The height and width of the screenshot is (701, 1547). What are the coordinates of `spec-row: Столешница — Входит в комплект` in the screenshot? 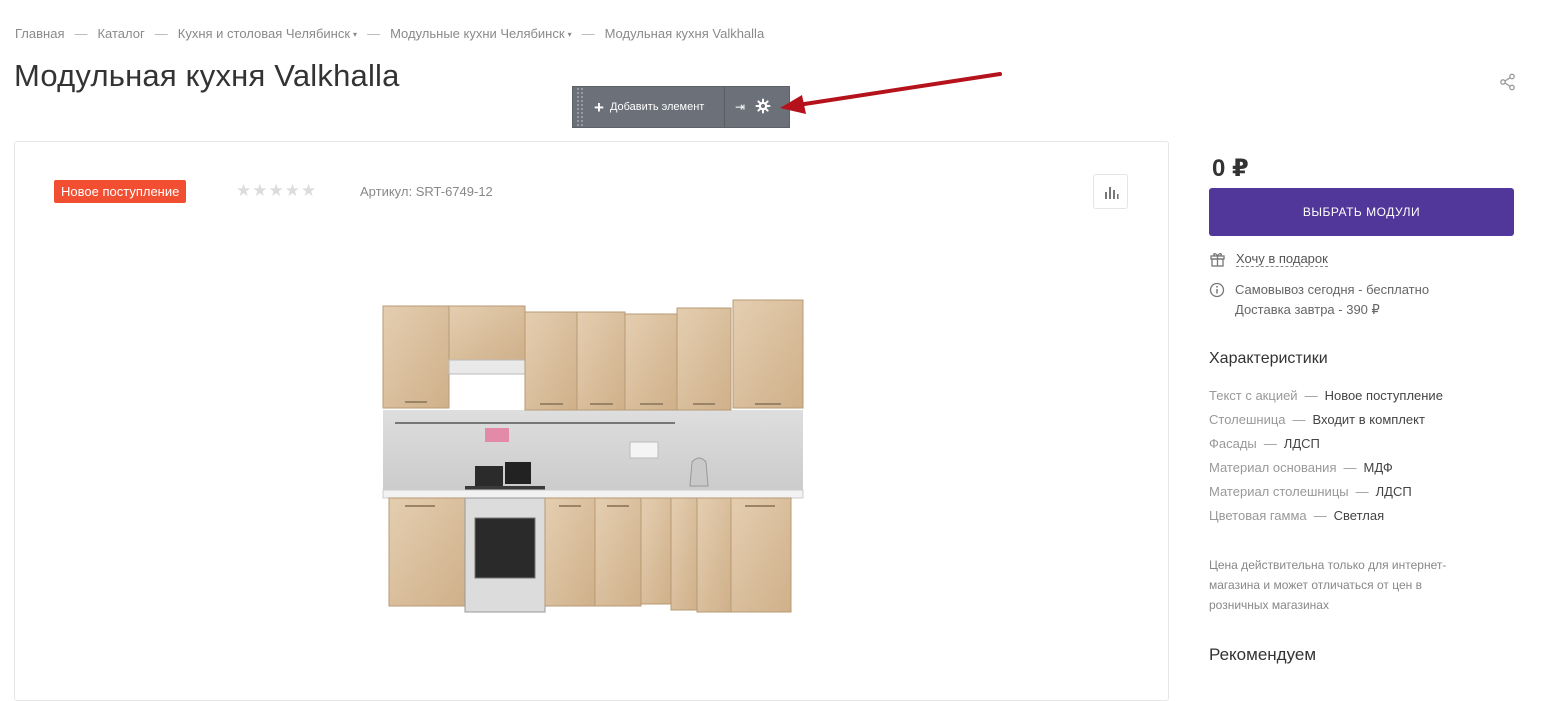 It's located at (1326, 420).